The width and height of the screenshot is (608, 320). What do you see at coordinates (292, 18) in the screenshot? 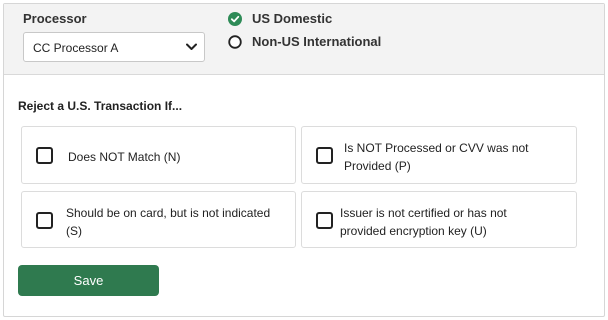
I see `radio-label-us-domestic: US Domestic` at bounding box center [292, 18].